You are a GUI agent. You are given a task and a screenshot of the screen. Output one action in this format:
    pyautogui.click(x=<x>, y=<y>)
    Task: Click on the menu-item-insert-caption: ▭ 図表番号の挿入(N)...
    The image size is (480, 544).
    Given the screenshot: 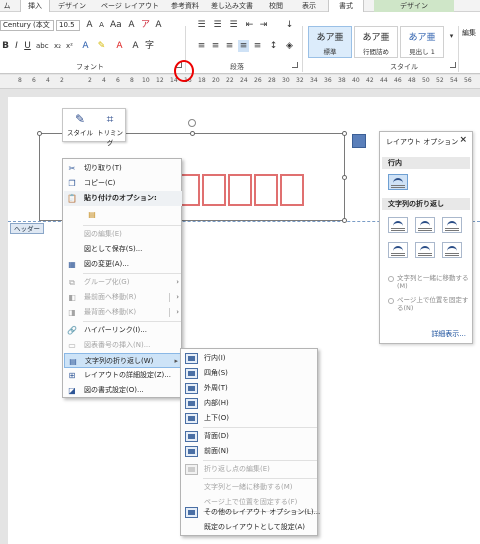 What is the action you would take?
    pyautogui.click(x=123, y=345)
    